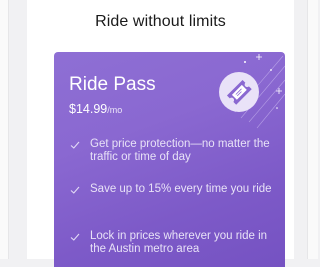 The image size is (320, 267). Describe the element at coordinates (4, 129) in the screenshot. I see `left-edge-panel` at that location.